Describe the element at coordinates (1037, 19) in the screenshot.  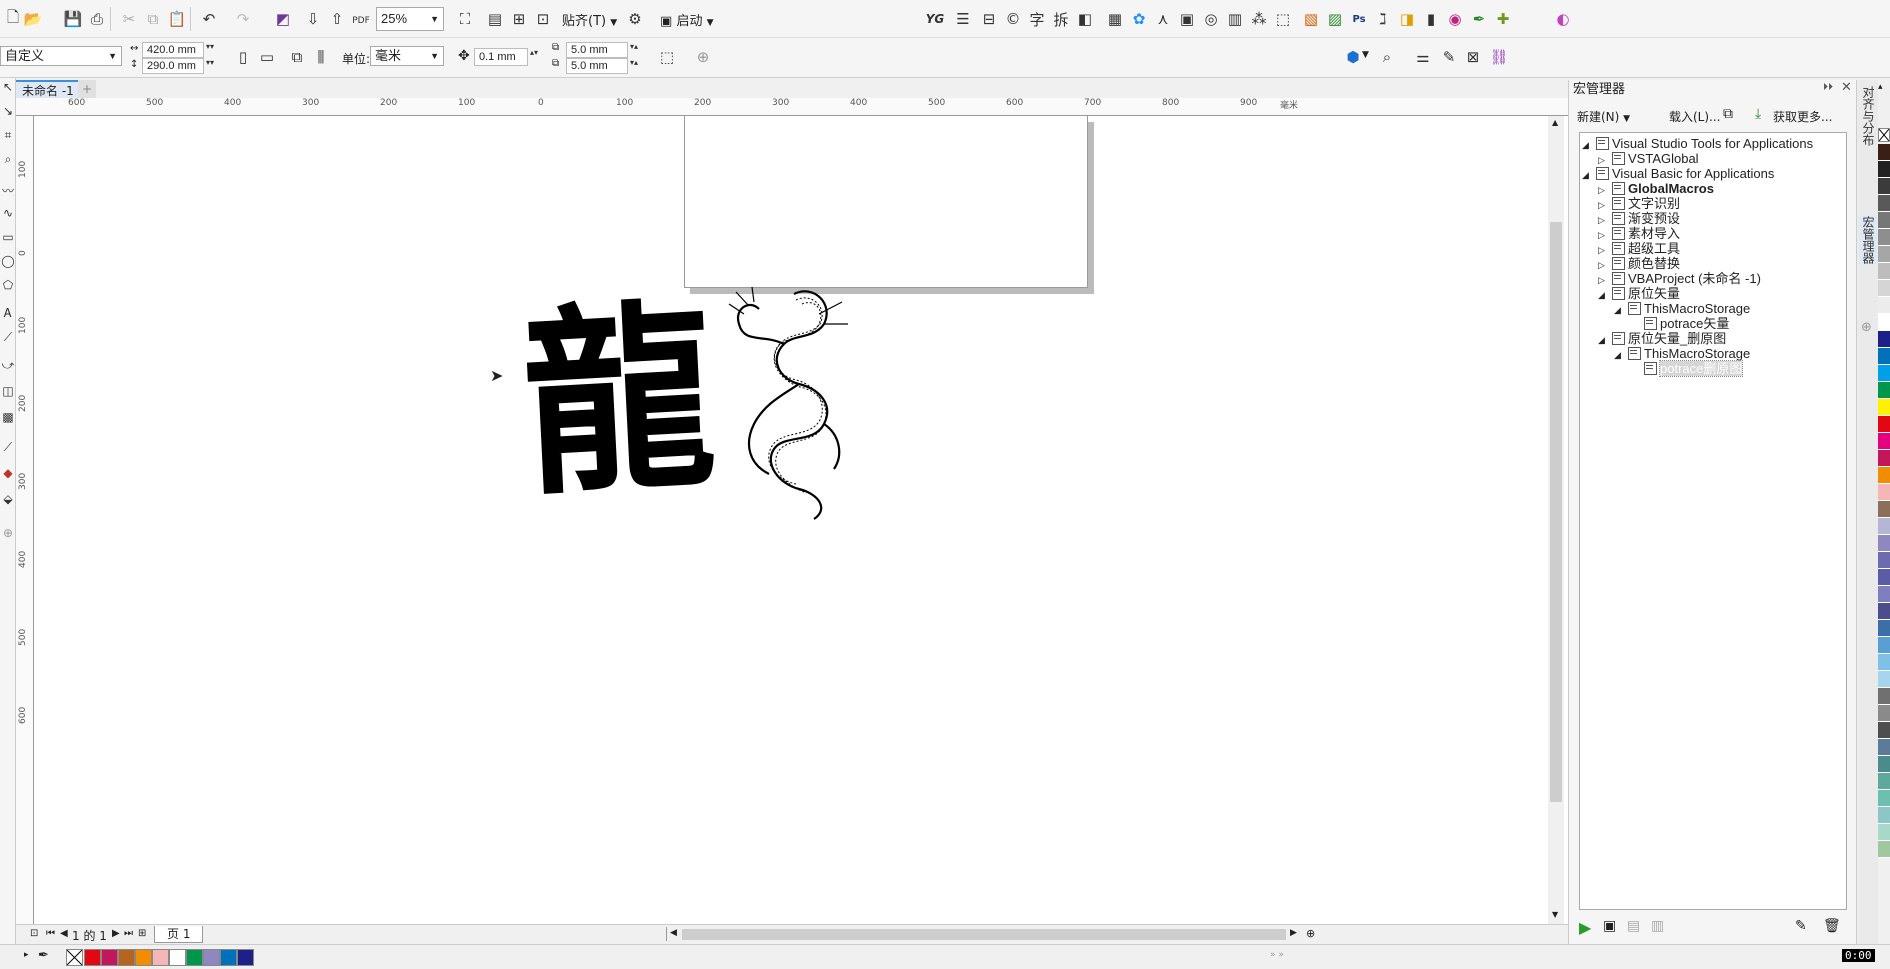
I see `char-tool-icon: 字` at that location.